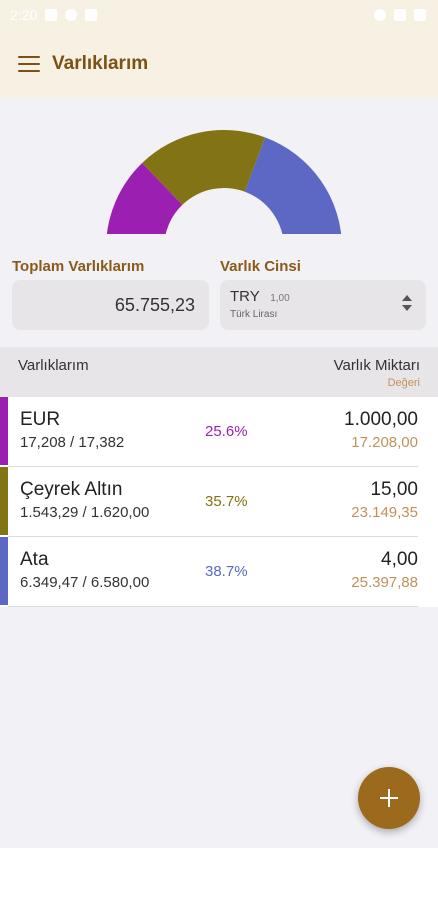  Describe the element at coordinates (420, 15) in the screenshot. I see `battery-icon` at that location.